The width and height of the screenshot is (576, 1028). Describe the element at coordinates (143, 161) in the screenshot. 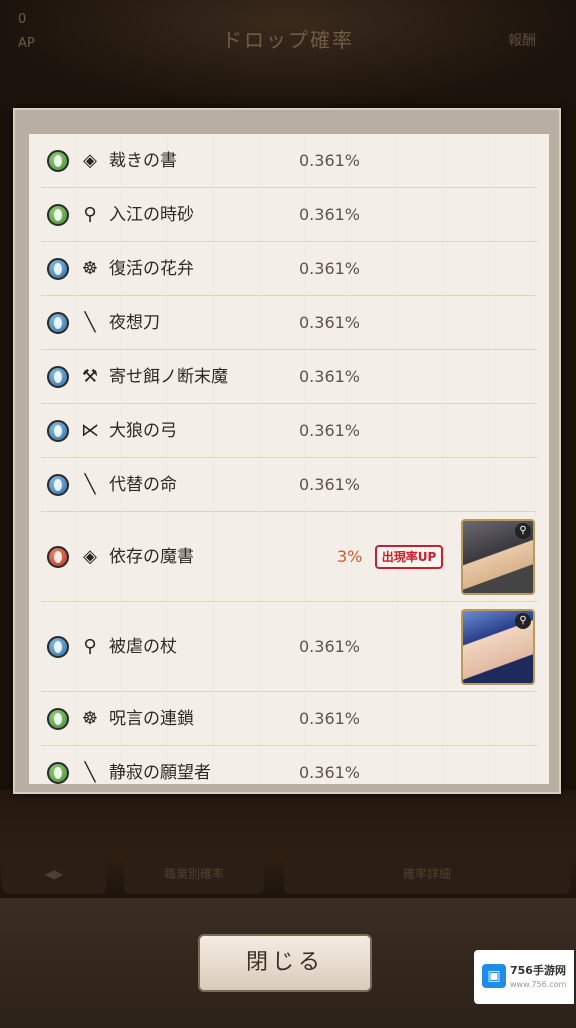

I see `item-name: 裁きの書` at that location.